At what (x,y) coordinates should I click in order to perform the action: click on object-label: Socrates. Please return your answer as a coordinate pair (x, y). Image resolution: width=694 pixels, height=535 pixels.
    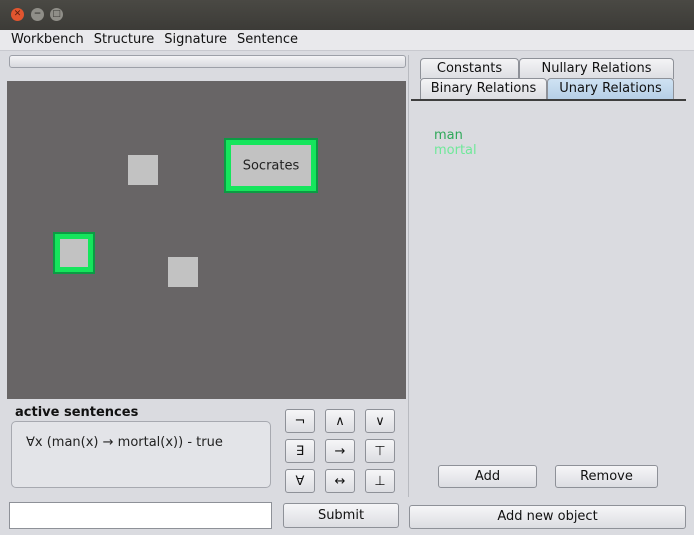
    Looking at the image, I should click on (271, 165).